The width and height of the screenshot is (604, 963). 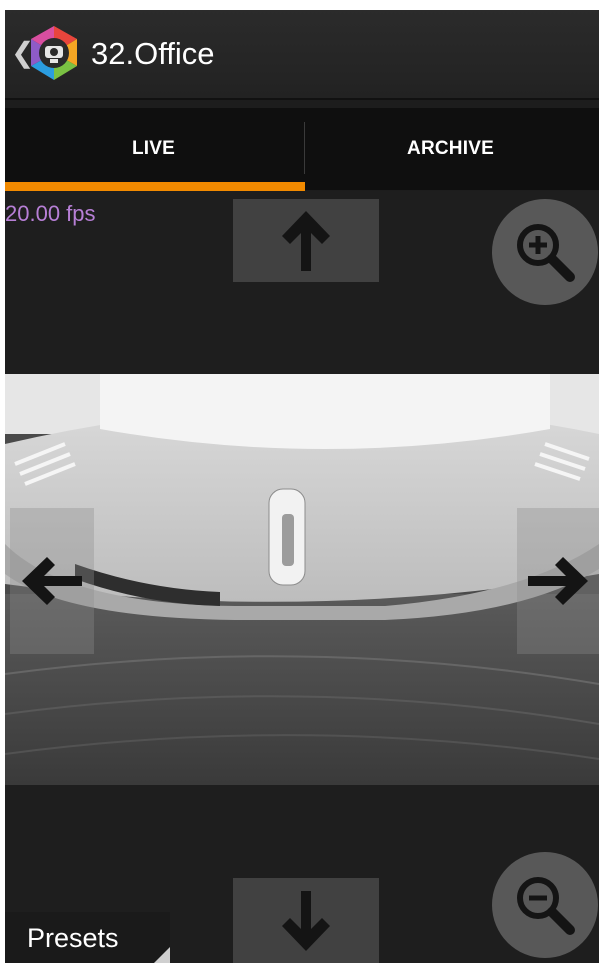 I want to click on zoom-in-icon, so click(x=546, y=253).